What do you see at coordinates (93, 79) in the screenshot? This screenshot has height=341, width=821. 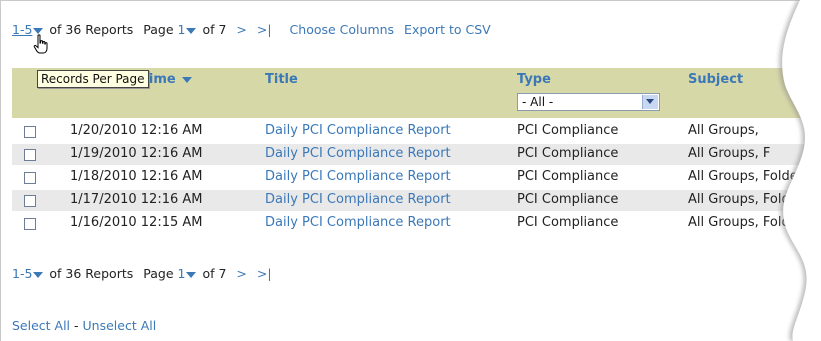 I see `records-per-page-tooltip: Records Per Page` at bounding box center [93, 79].